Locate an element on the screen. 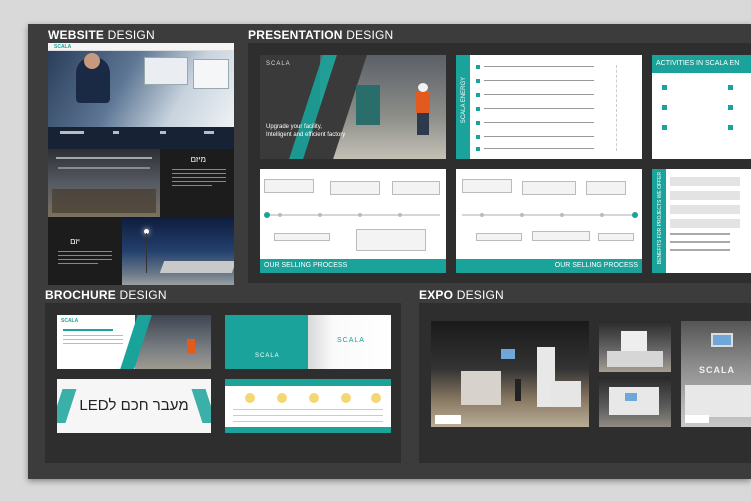 The height and width of the screenshot is (501, 751). expo-booth-logo: SCALA is located at coordinates (717, 370).